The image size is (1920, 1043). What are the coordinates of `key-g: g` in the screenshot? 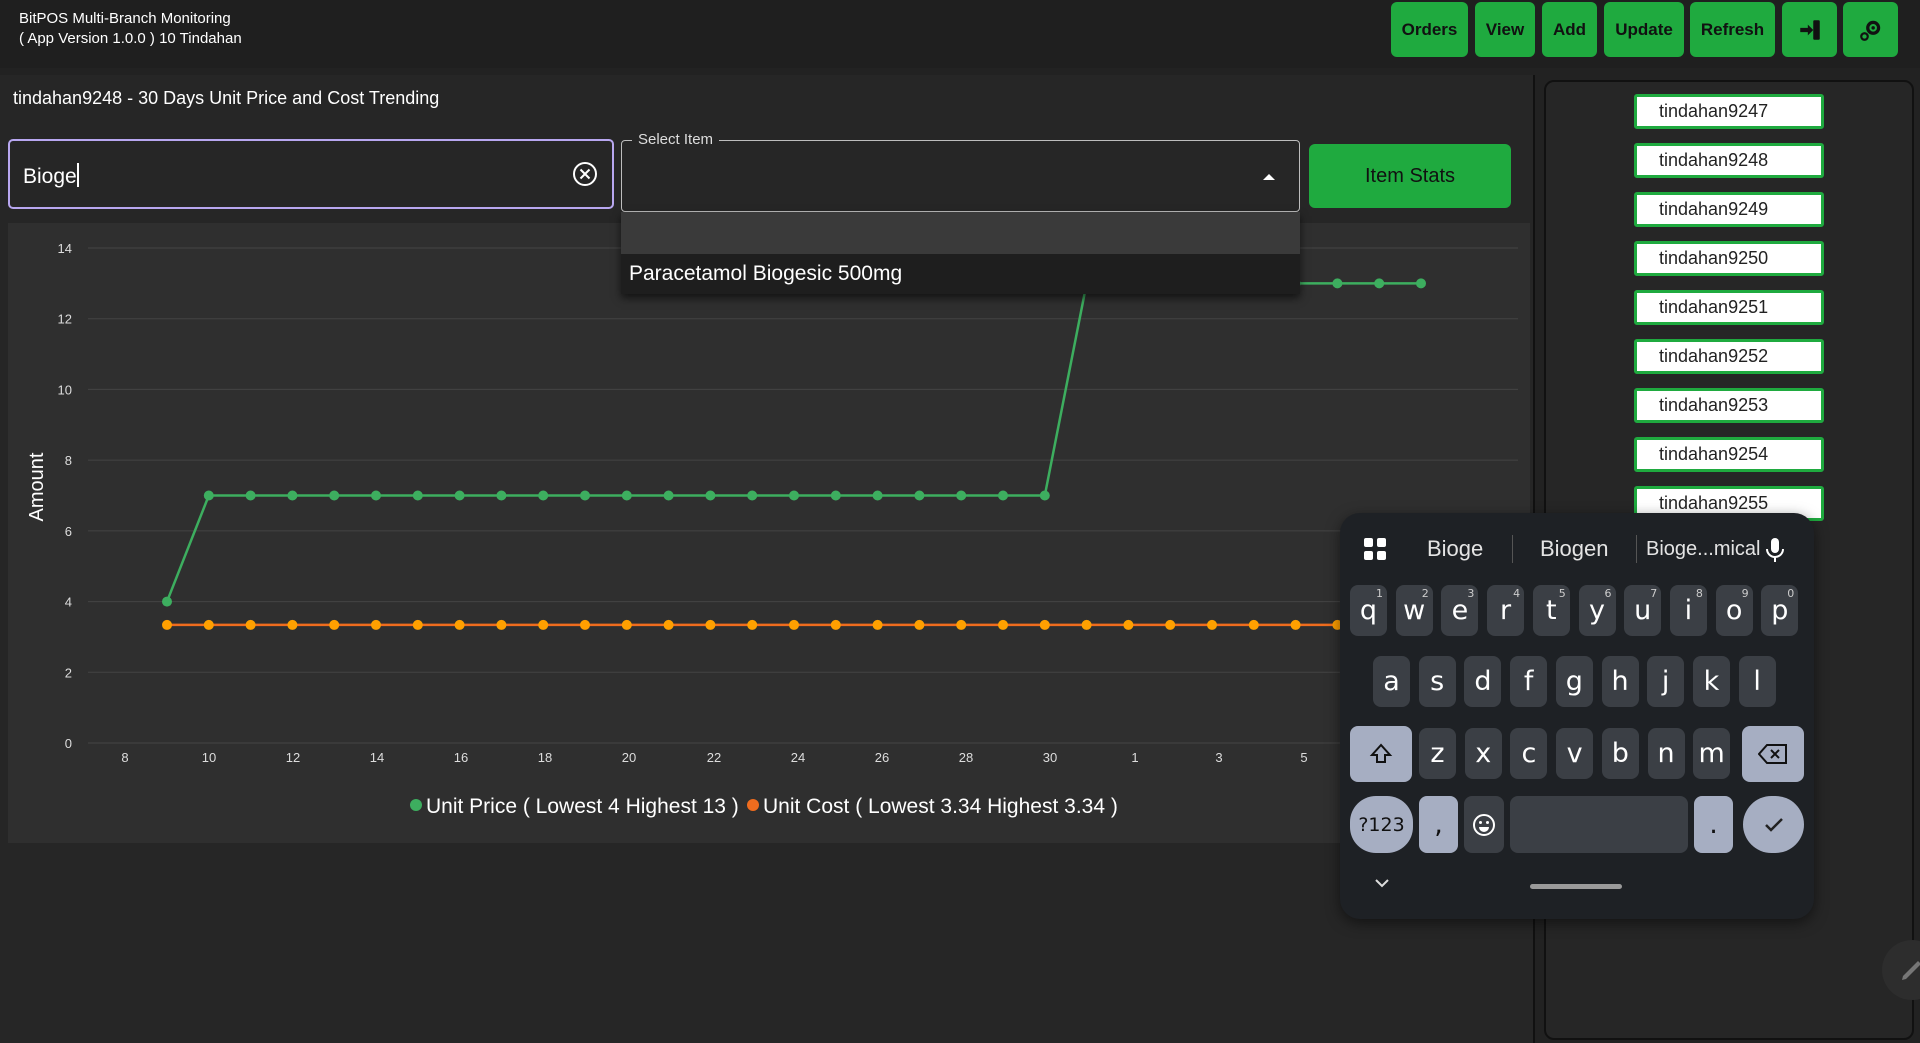 It's located at (1574, 681).